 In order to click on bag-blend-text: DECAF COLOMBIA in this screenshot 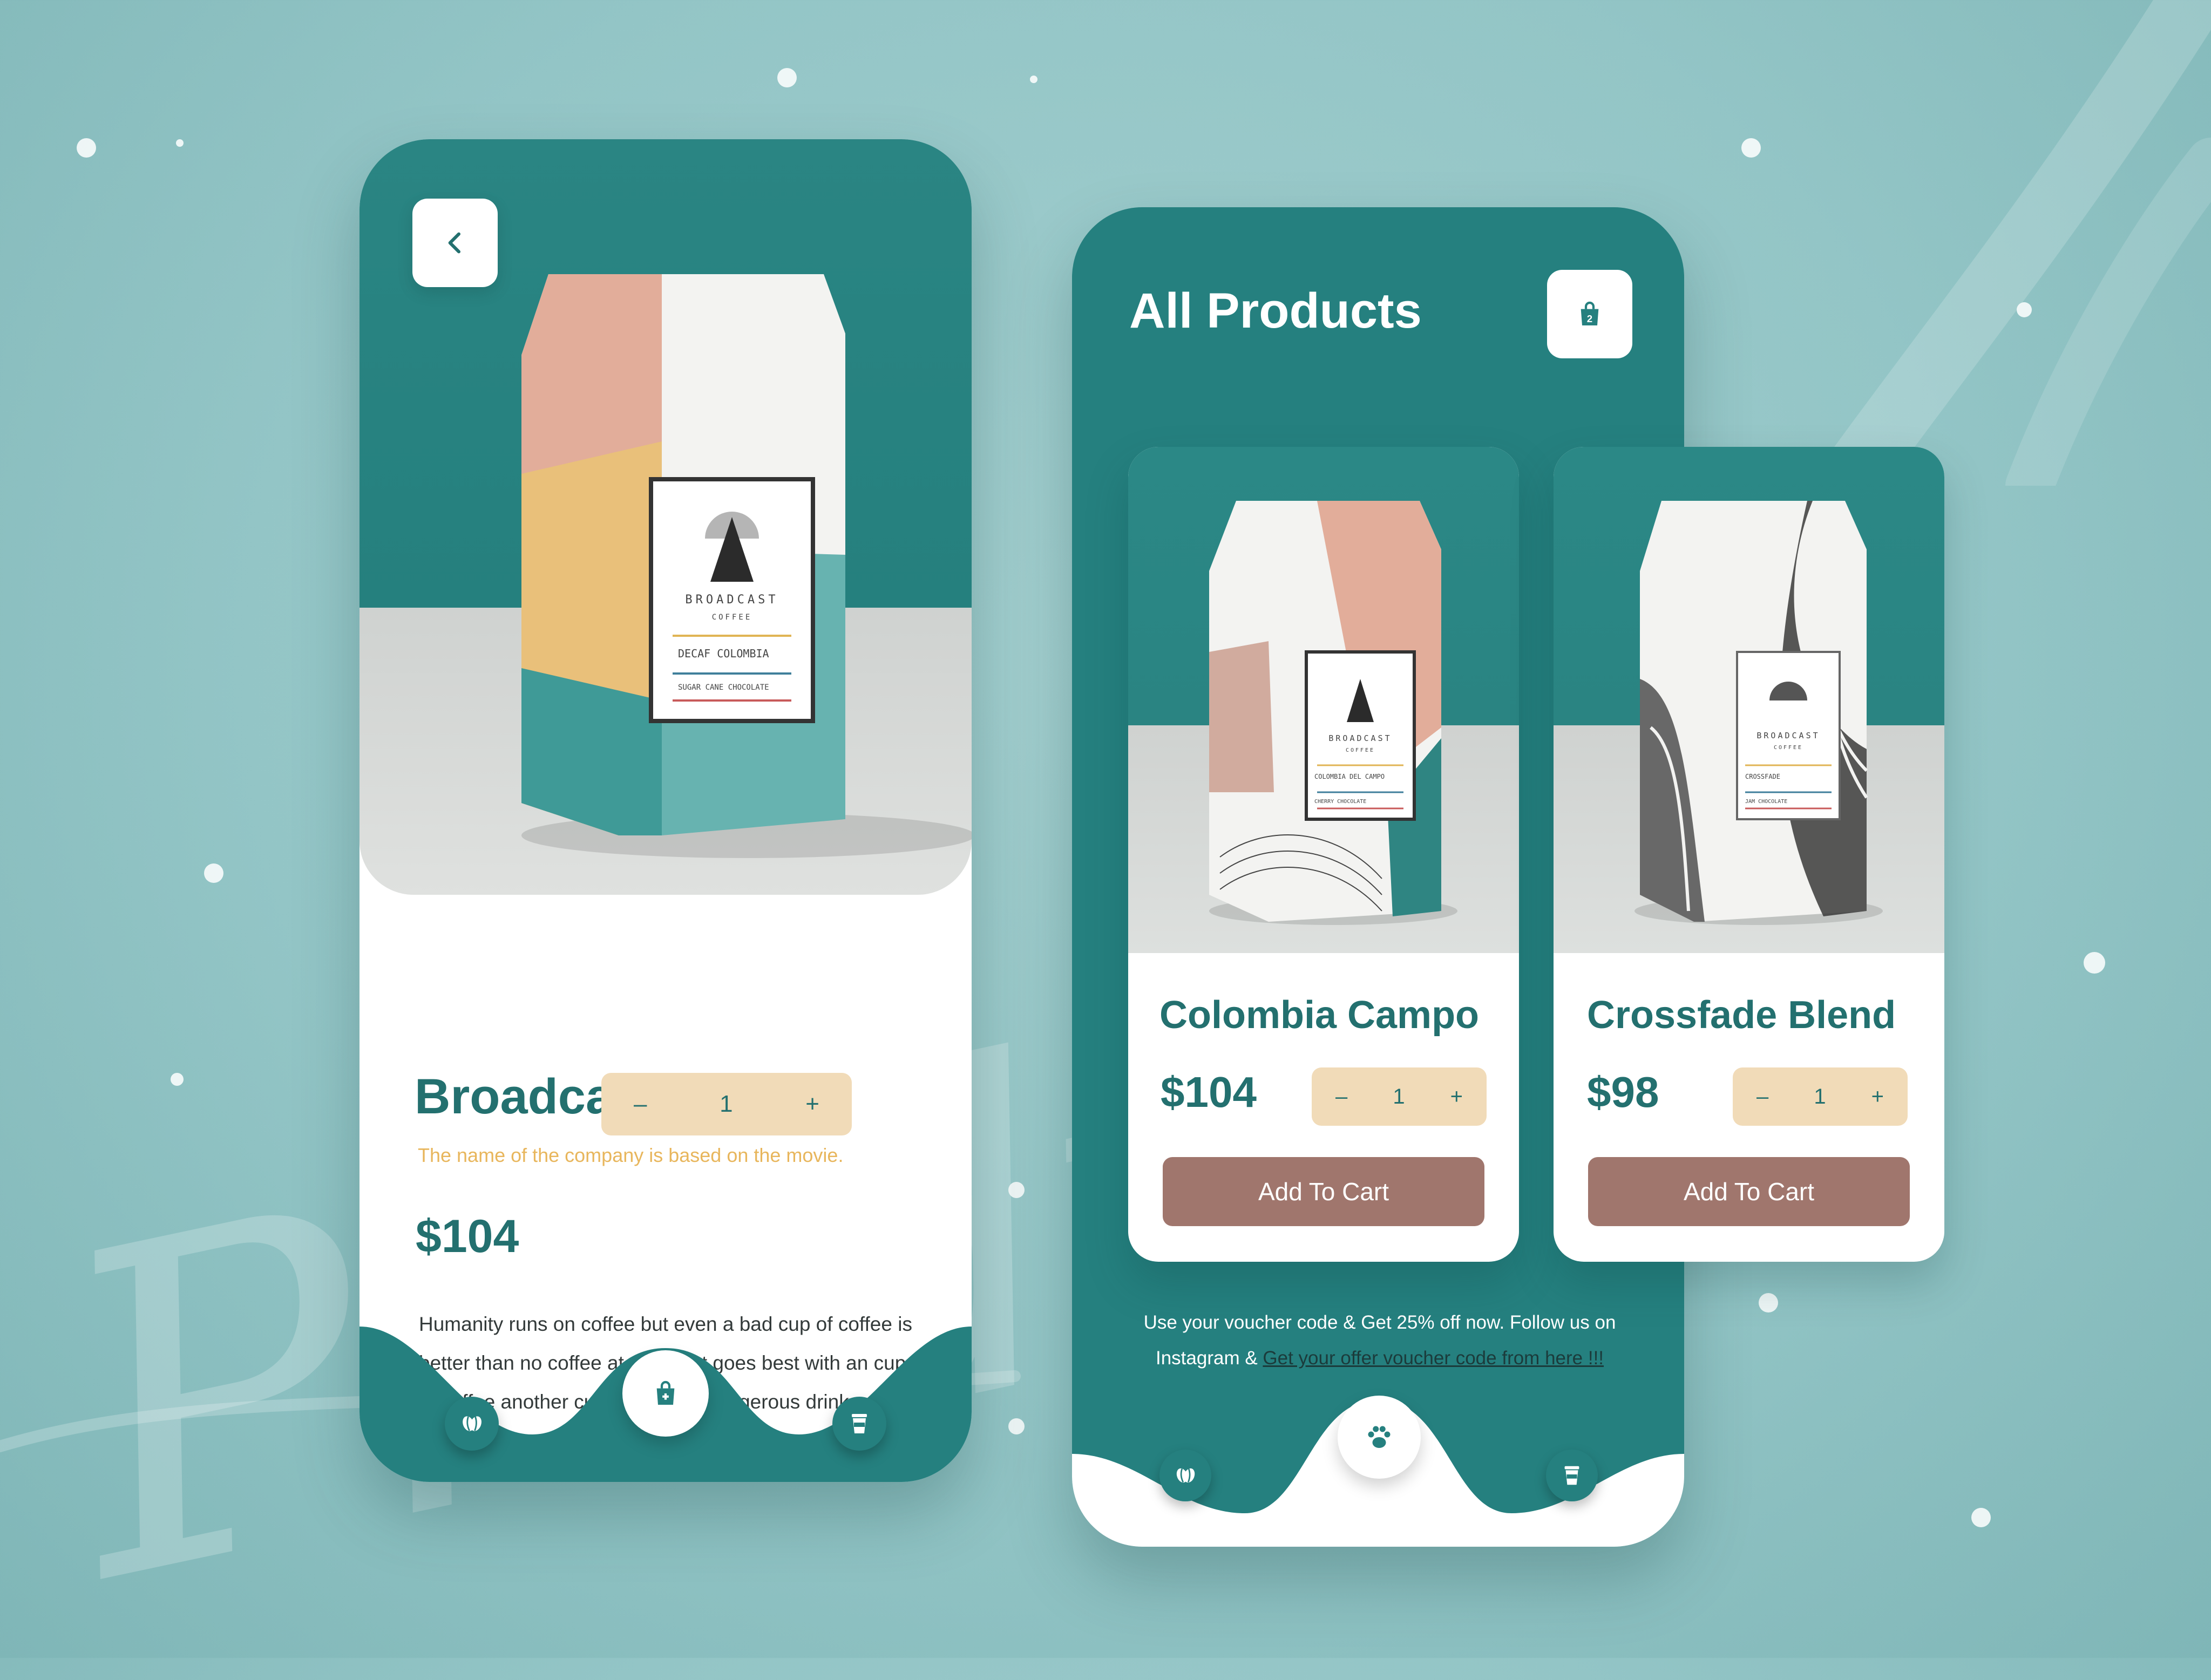, I will do `click(723, 653)`.